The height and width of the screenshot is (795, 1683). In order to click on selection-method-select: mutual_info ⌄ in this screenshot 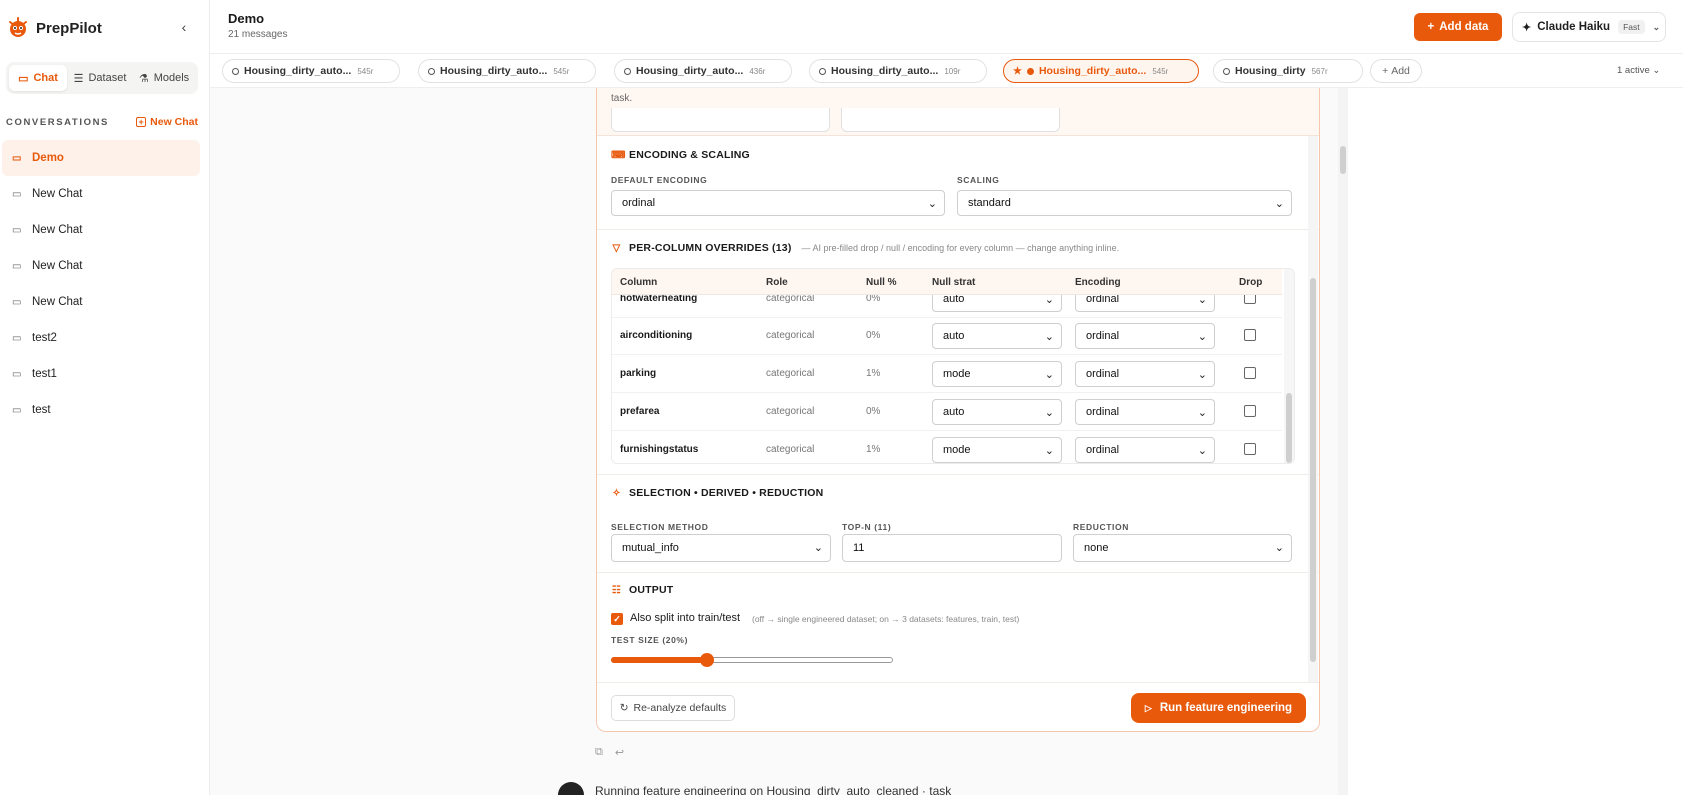, I will do `click(721, 548)`.